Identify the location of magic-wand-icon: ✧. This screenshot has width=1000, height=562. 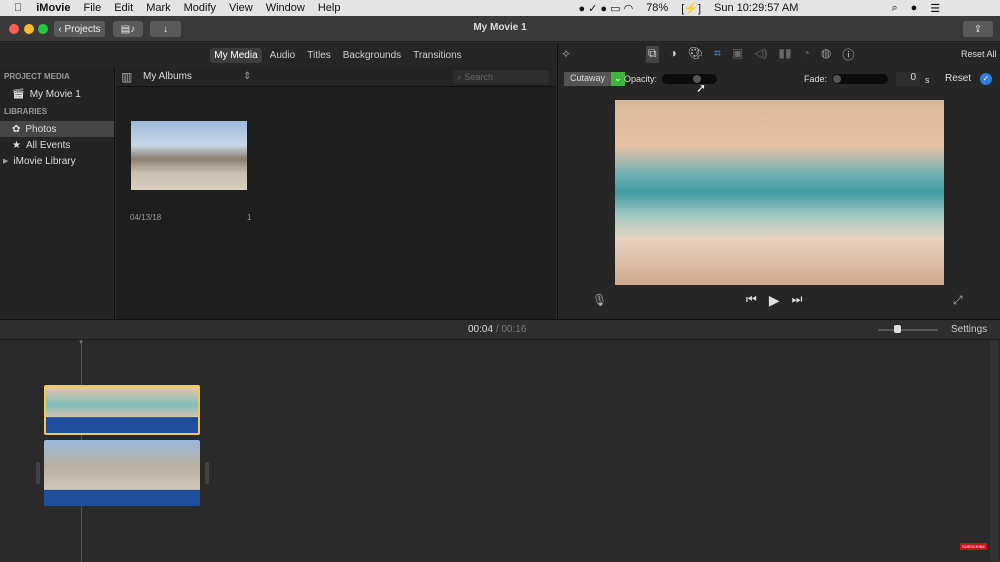
(566, 54).